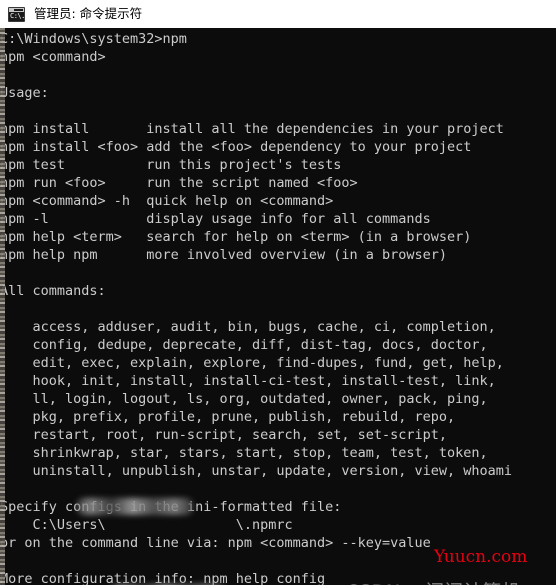 Image resolution: width=556 pixels, height=585 pixels. I want to click on redacted-username-npmrc, so click(135, 506).